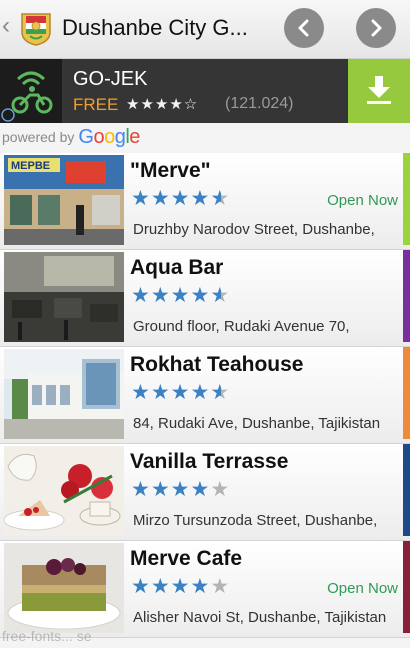  I want to click on download-button, so click(379, 91).